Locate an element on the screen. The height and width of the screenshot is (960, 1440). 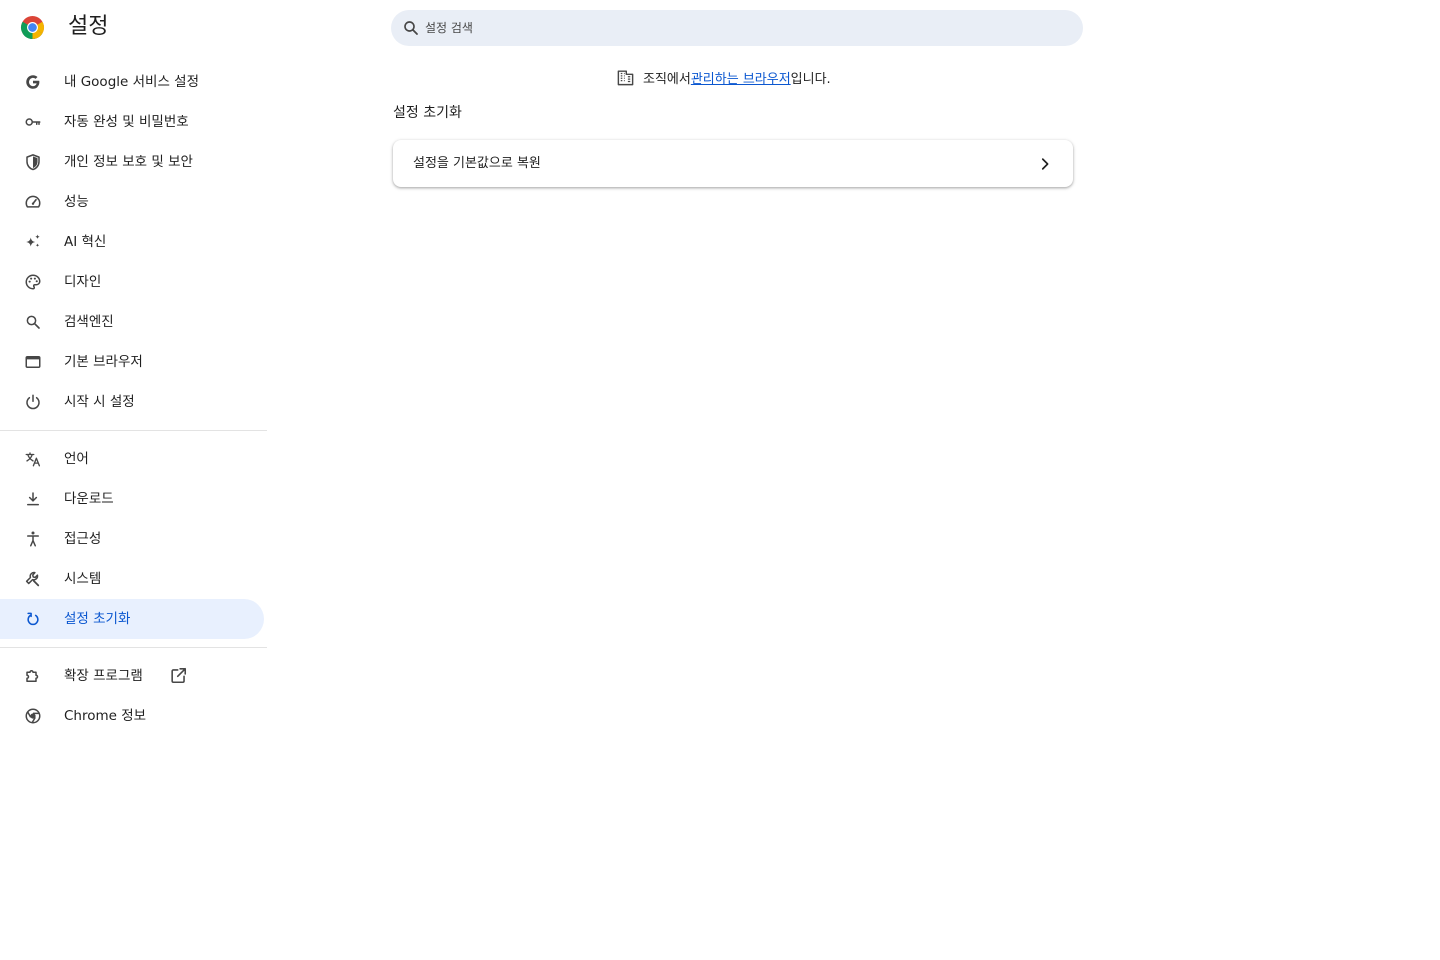
search-input is located at coordinates (745, 28).